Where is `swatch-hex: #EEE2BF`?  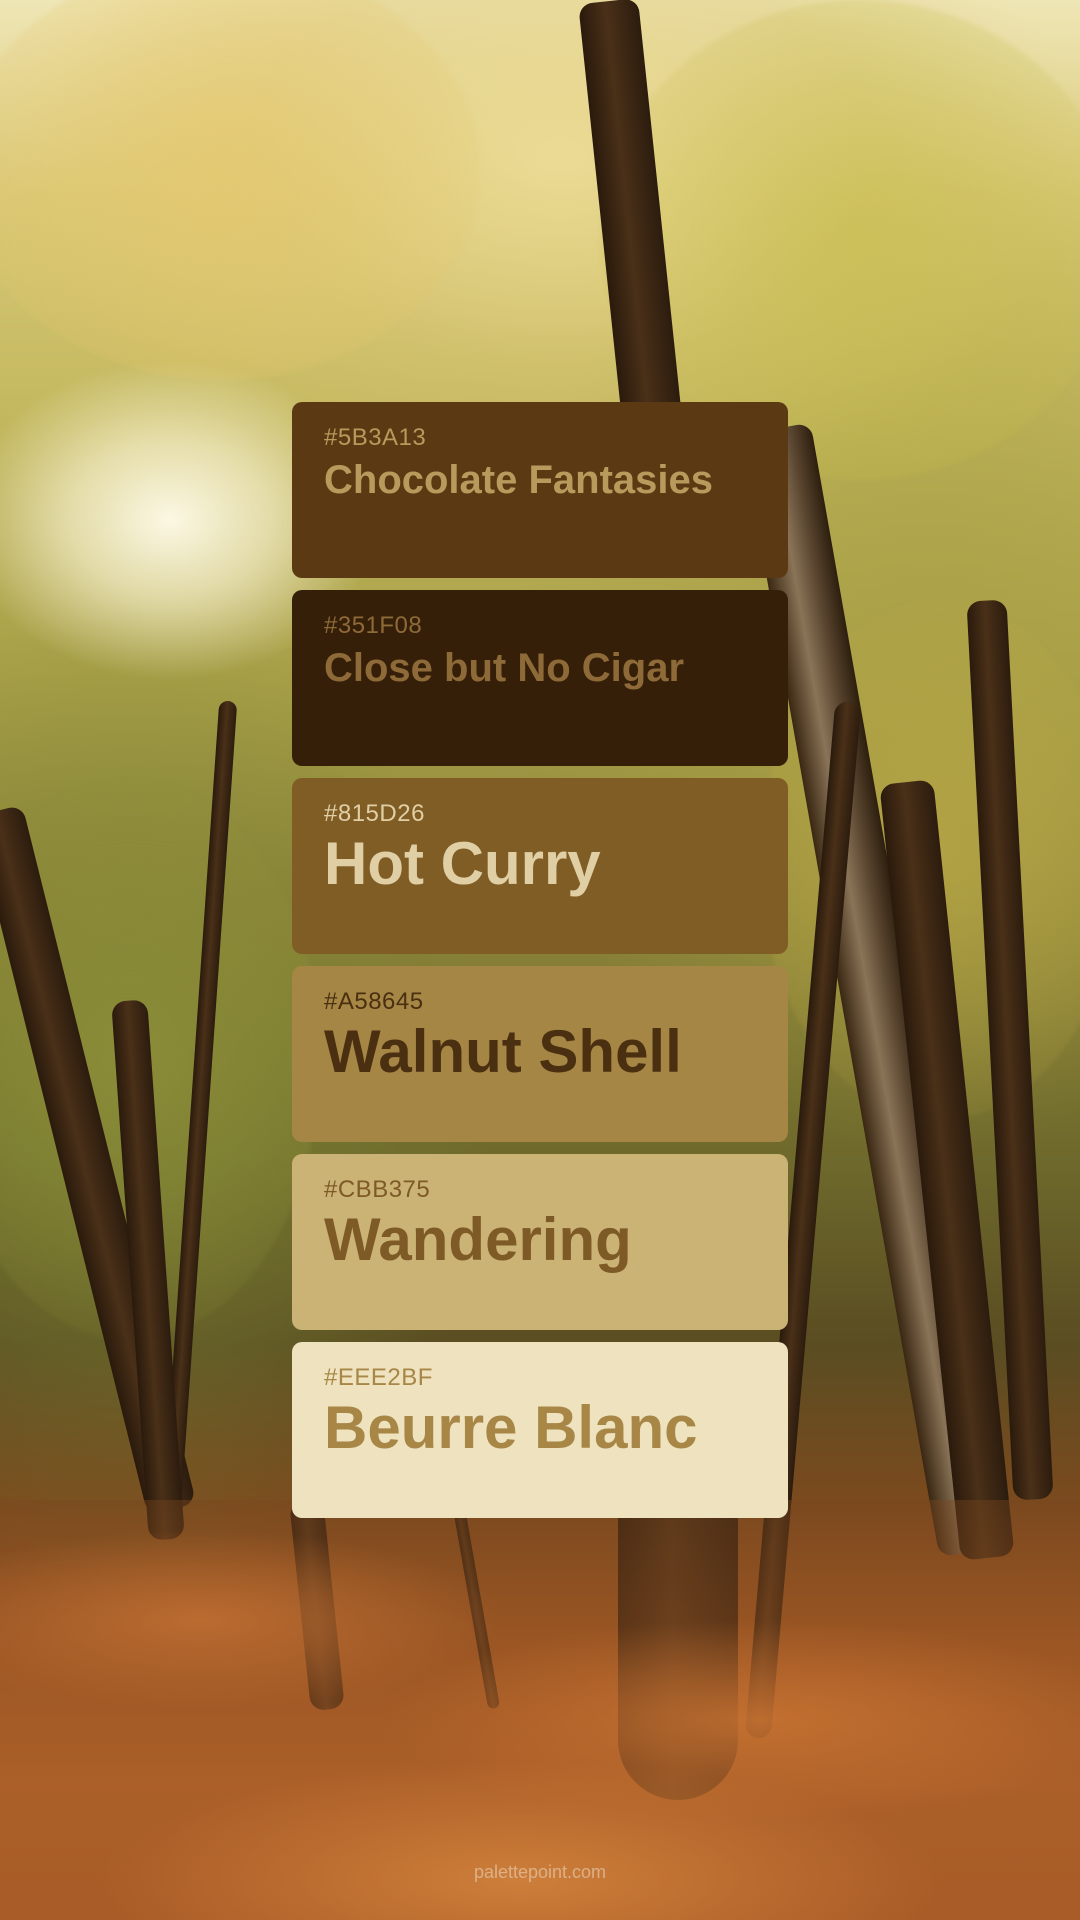 swatch-hex: #EEE2BF is located at coordinates (378, 1377).